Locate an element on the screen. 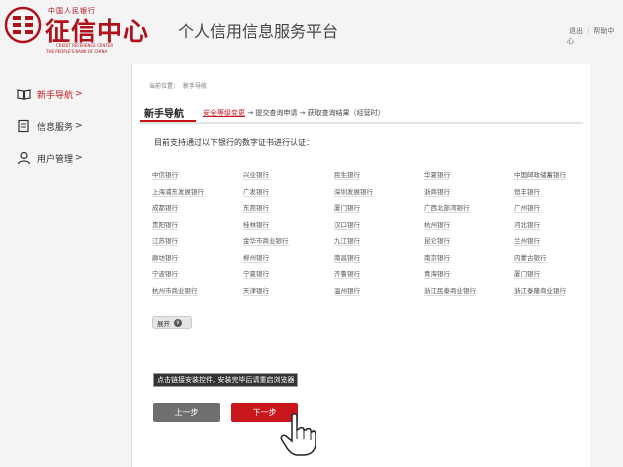 This screenshot has height=467, width=623. expand-label: 展开 is located at coordinates (163, 323).